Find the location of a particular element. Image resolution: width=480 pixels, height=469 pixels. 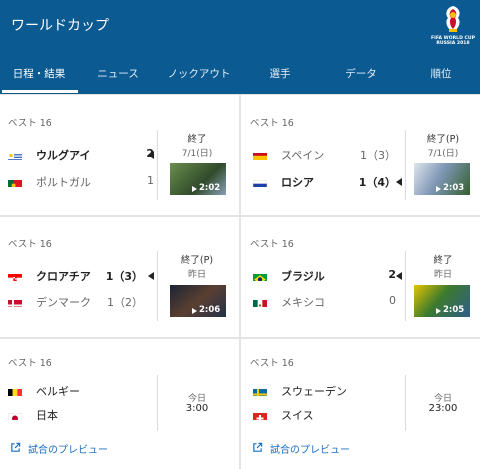

home-team-row: スペイン 1（3） is located at coordinates (328, 155).